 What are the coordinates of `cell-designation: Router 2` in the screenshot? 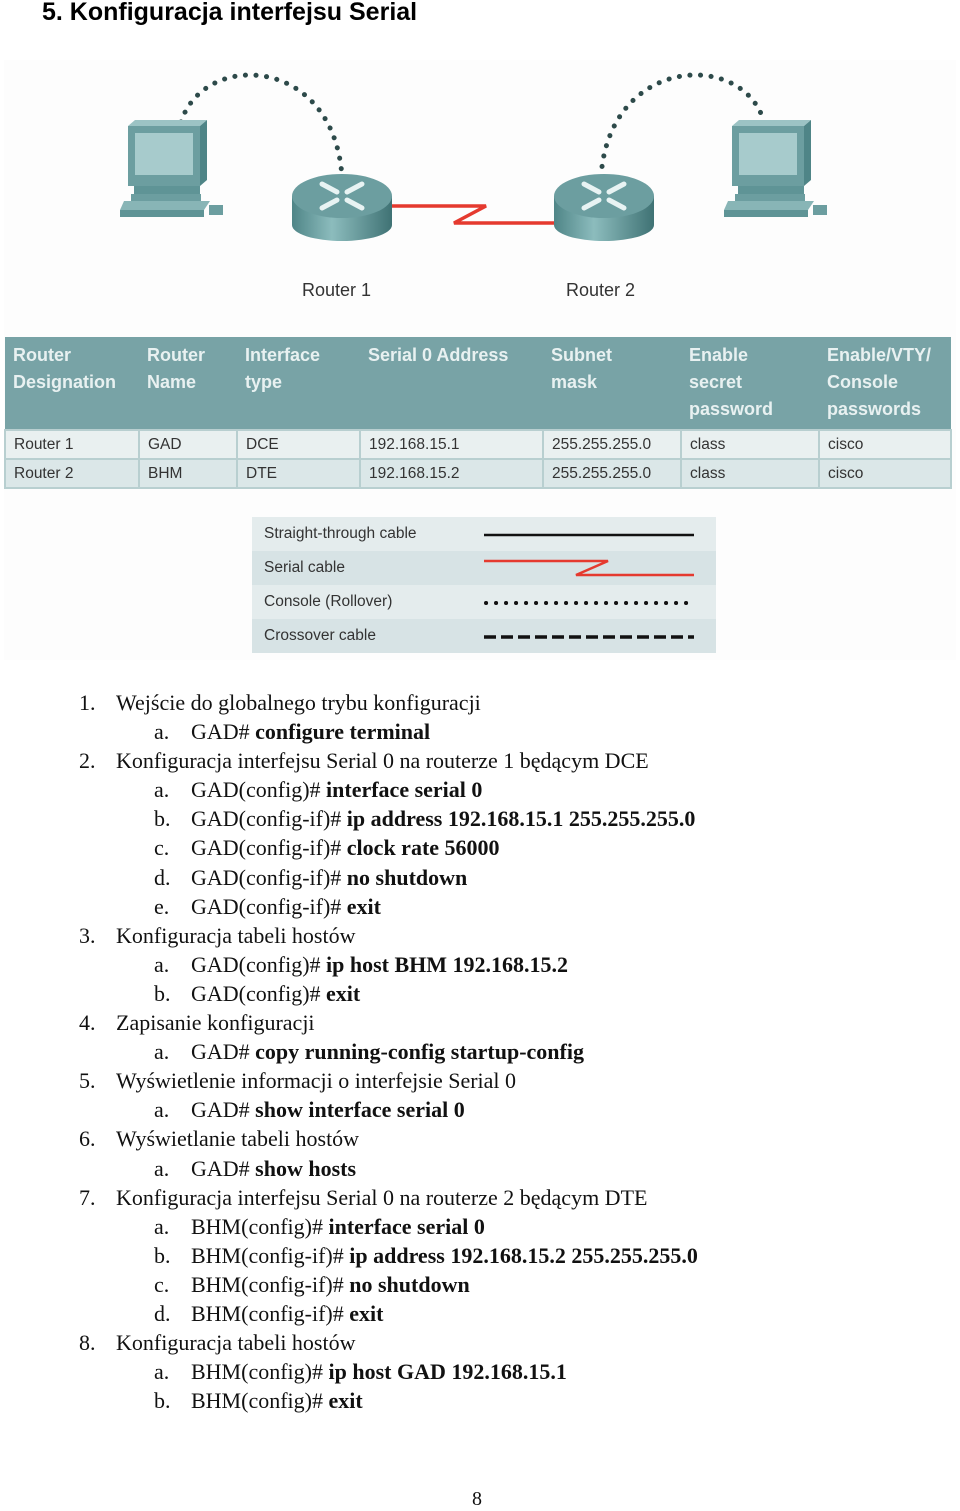 It's located at (72, 473).